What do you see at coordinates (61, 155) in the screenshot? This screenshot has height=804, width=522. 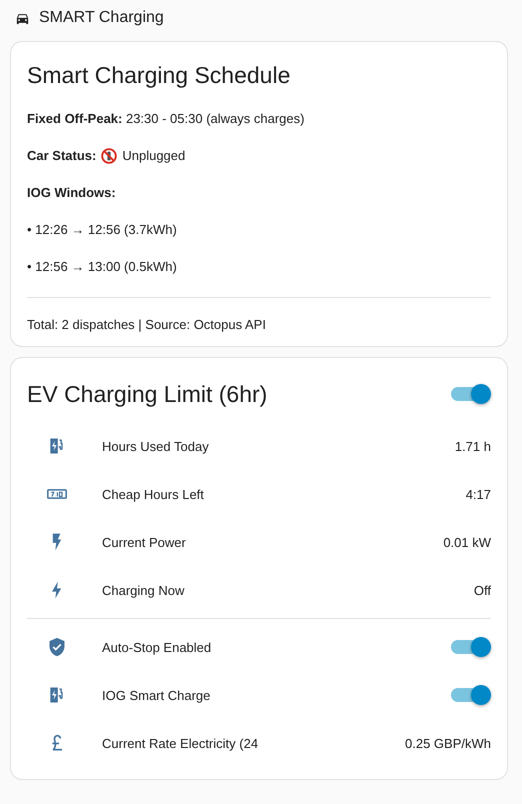 I see `status-label: Car Status:` at bounding box center [61, 155].